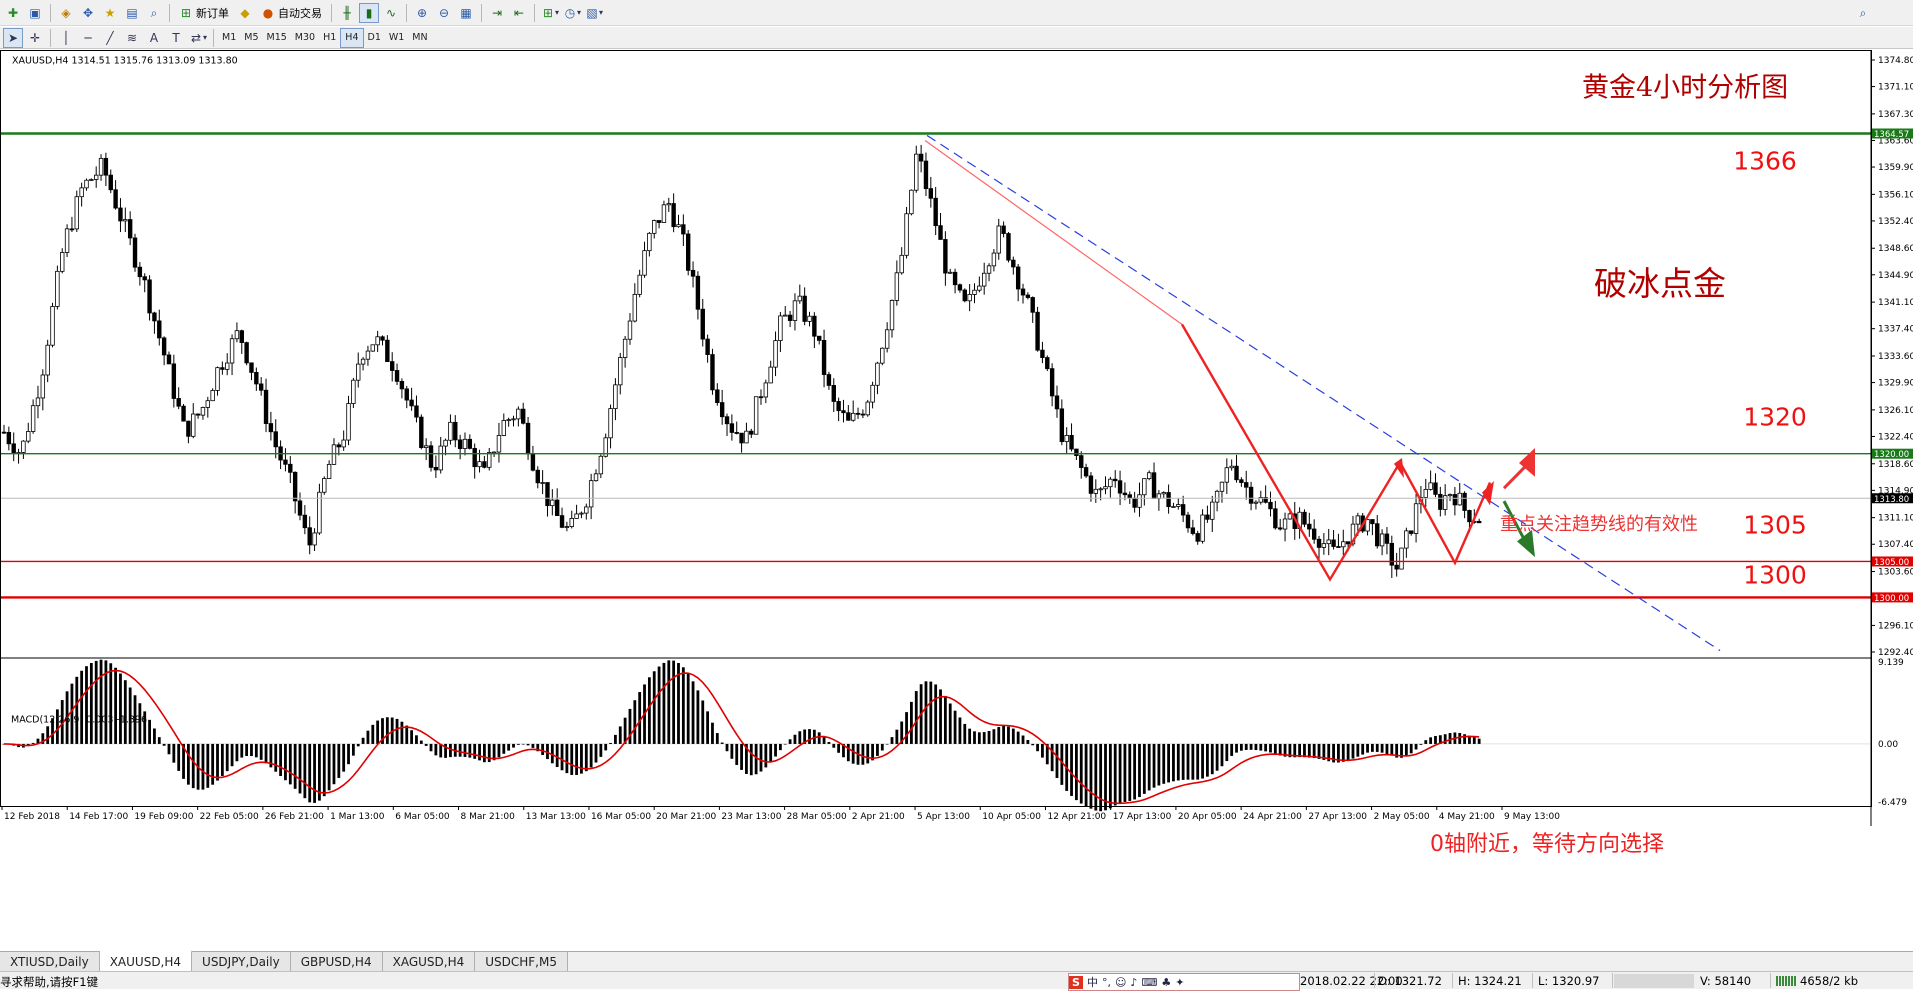 The width and height of the screenshot is (1913, 991). What do you see at coordinates (444, 13) in the screenshot?
I see `zoom-out-icon: ⊖` at bounding box center [444, 13].